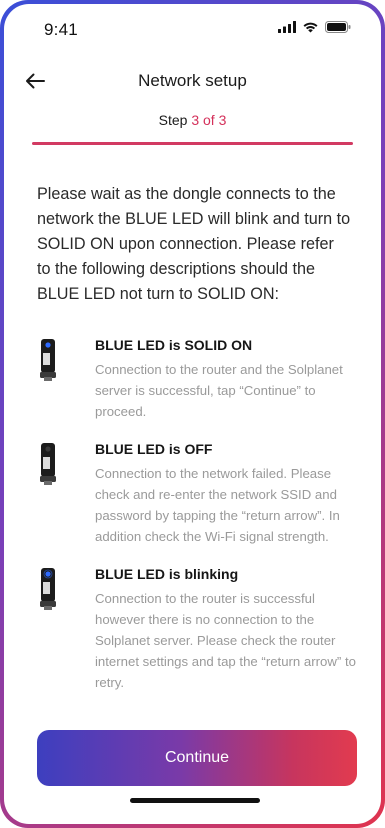 The image size is (385, 828). What do you see at coordinates (310, 27) in the screenshot?
I see `wifi-icon` at bounding box center [310, 27].